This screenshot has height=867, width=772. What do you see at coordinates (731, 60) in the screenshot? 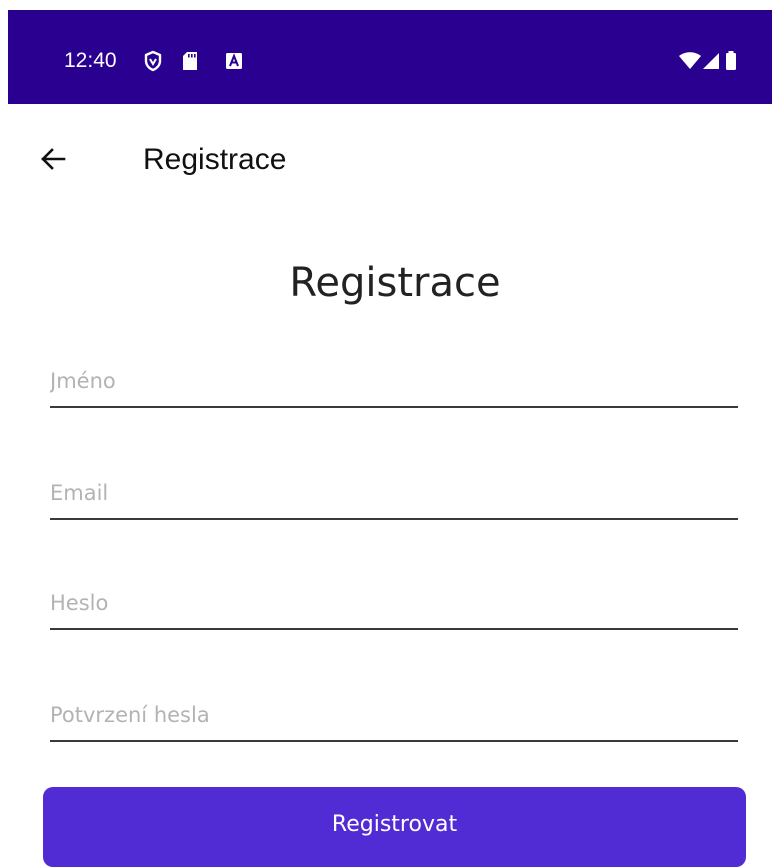
I see `battery-icon` at bounding box center [731, 60].